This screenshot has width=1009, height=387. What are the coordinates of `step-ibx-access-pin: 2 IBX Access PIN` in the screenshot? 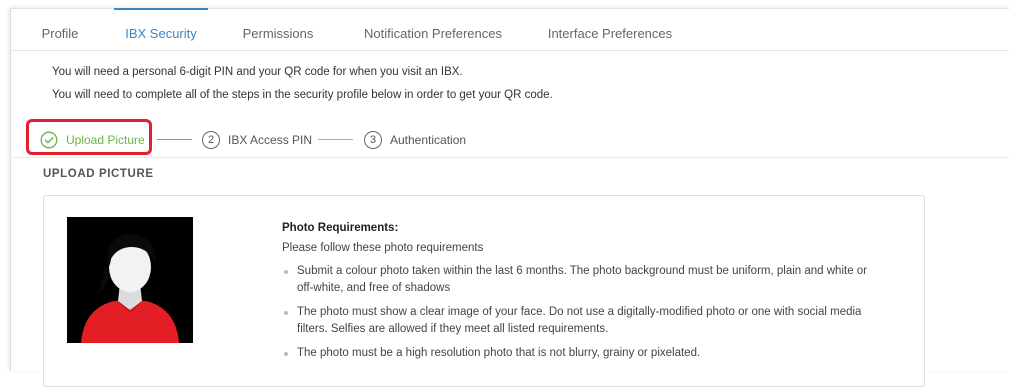 It's located at (257, 140).